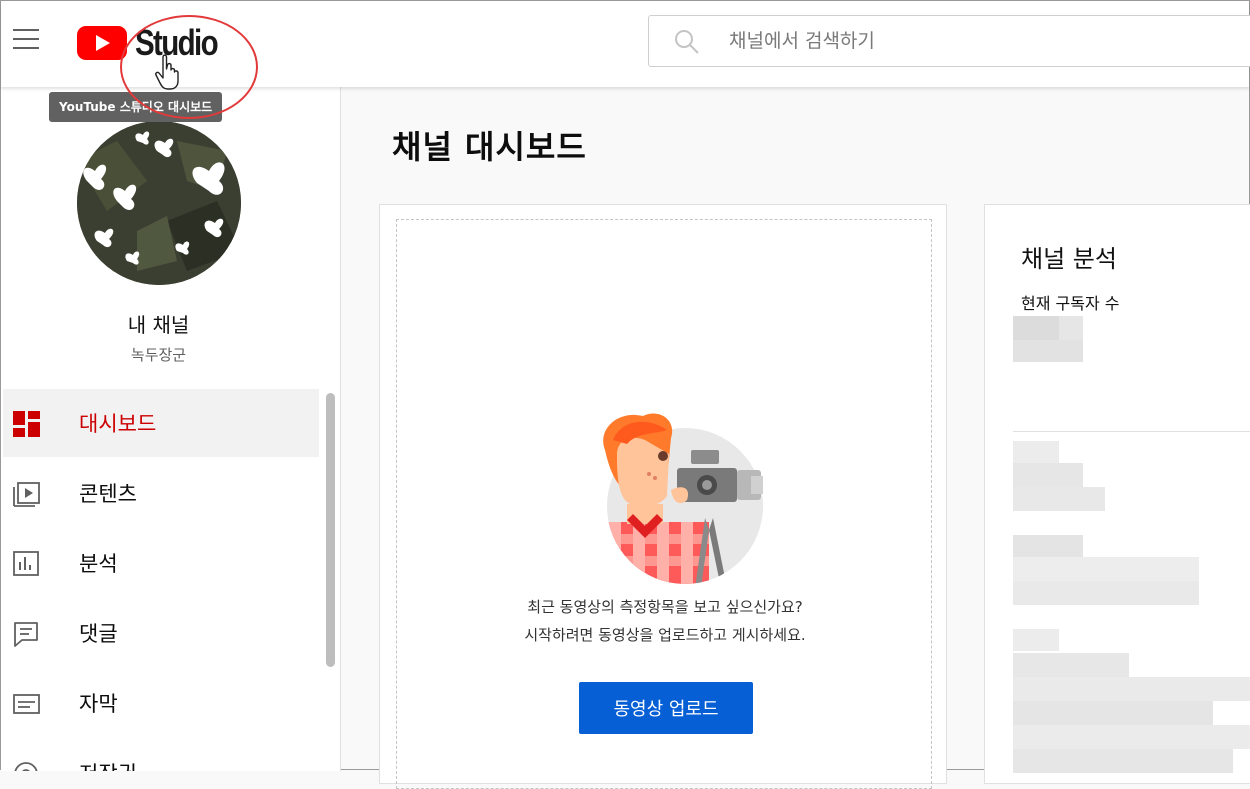 The height and width of the screenshot is (789, 1250). Describe the element at coordinates (969, 41) in the screenshot. I see `search-input` at that location.